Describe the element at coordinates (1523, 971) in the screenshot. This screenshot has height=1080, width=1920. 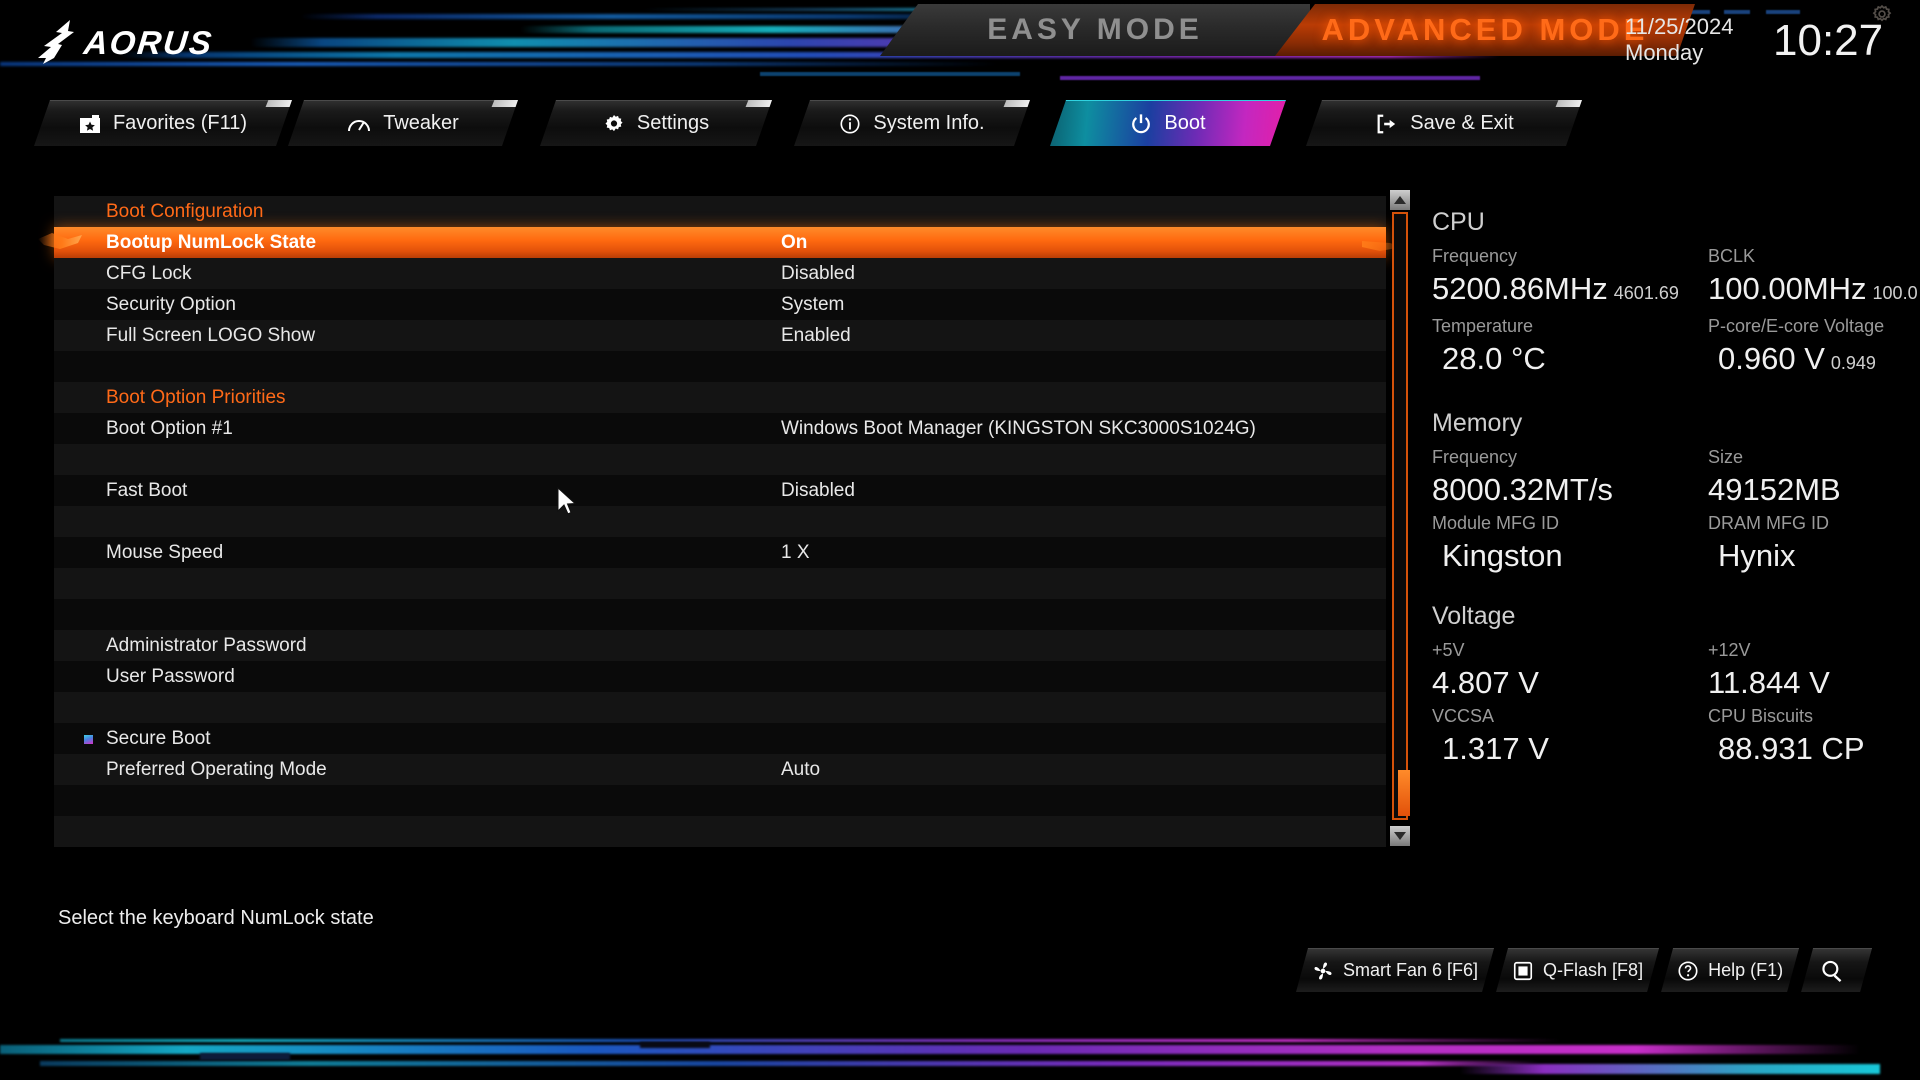
I see `chip-icon` at that location.